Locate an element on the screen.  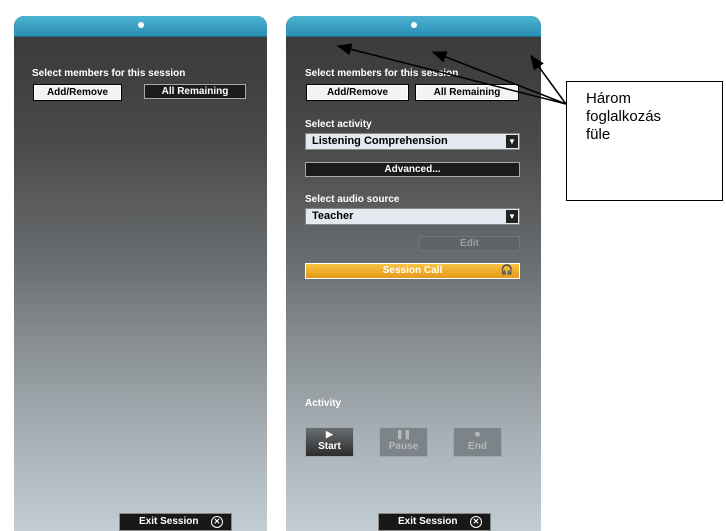
callout-arrows is located at coordinates (451, 74).